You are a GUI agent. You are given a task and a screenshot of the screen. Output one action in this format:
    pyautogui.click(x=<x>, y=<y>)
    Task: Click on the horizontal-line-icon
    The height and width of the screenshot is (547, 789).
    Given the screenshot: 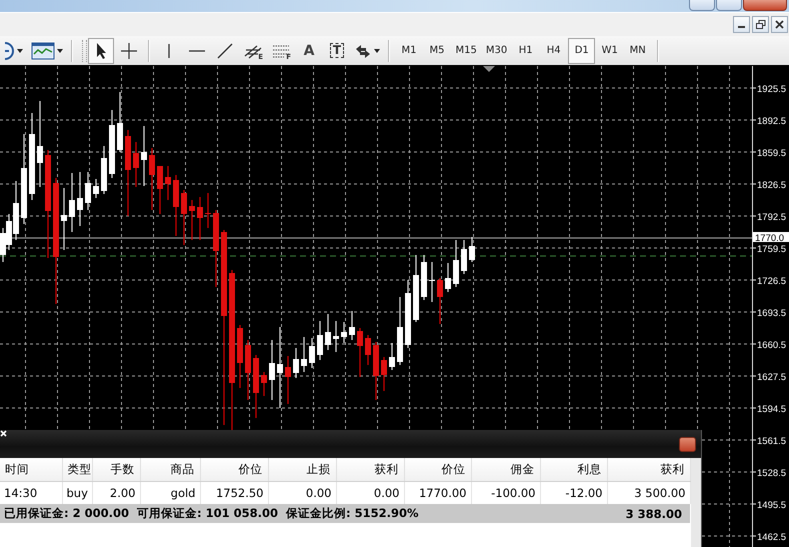 What is the action you would take?
    pyautogui.click(x=197, y=50)
    